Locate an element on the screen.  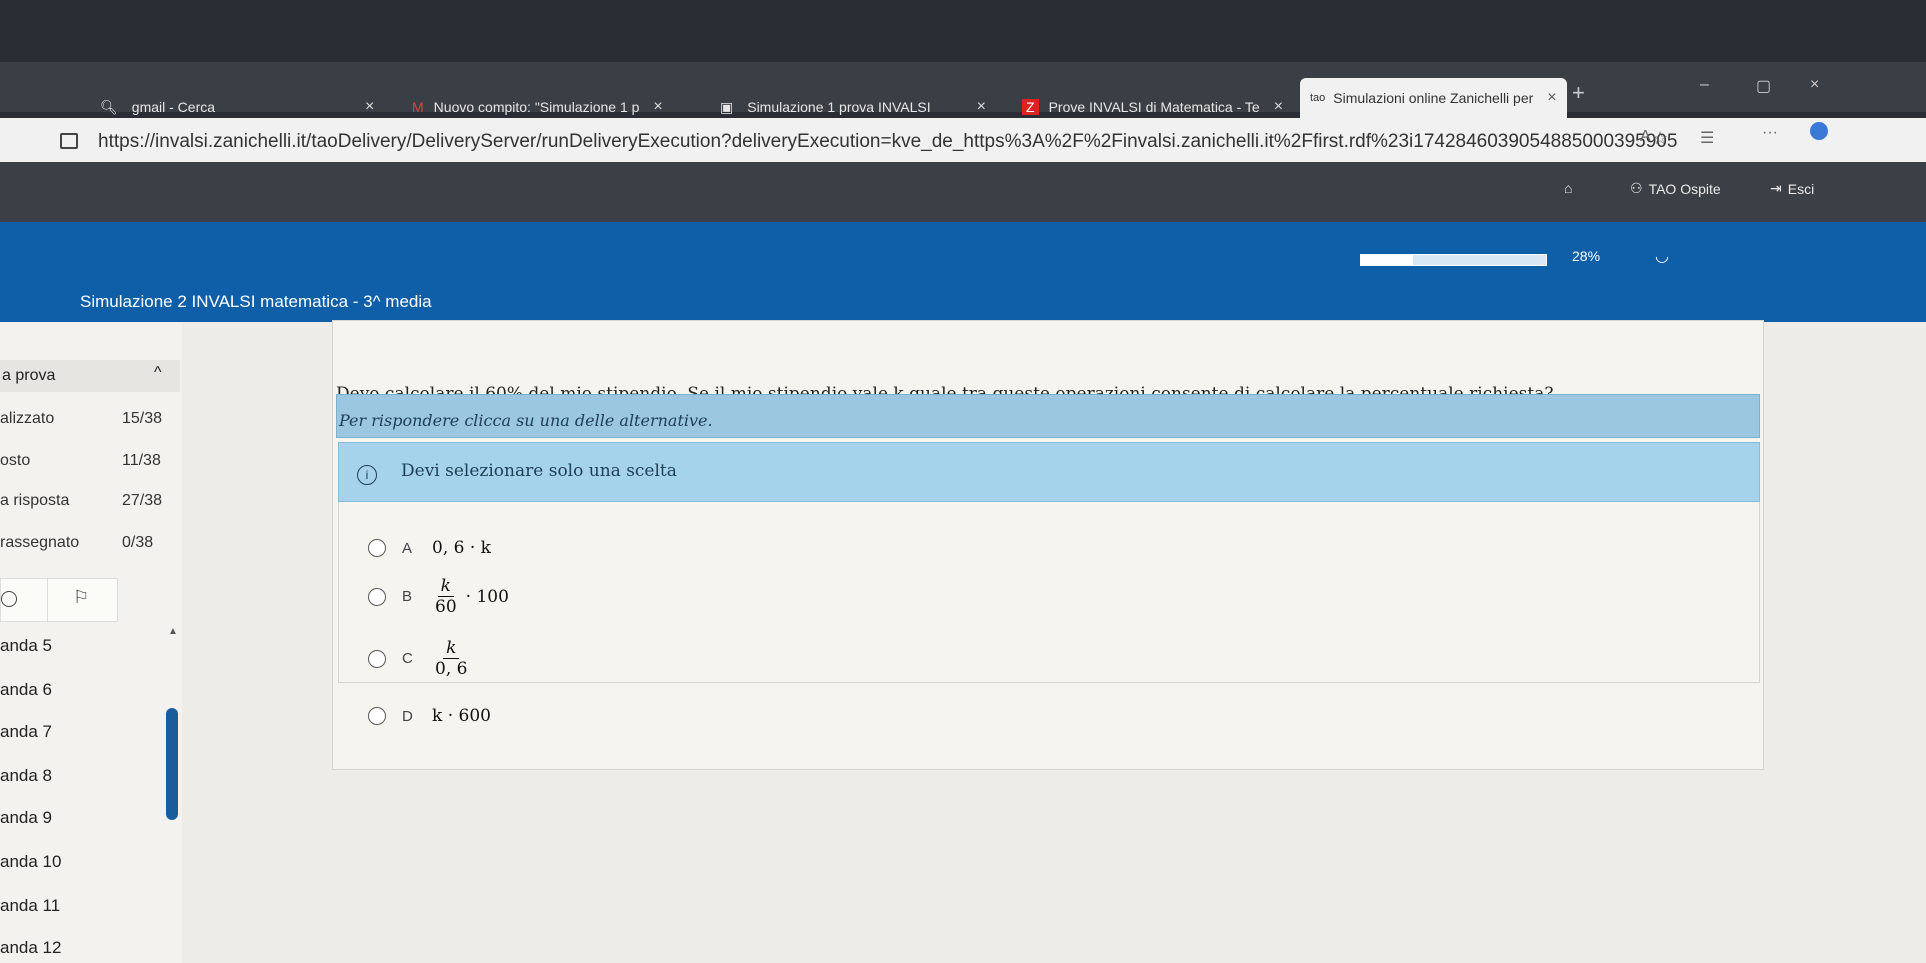
choice-expression: k 60 · 100 is located at coordinates (470, 596).